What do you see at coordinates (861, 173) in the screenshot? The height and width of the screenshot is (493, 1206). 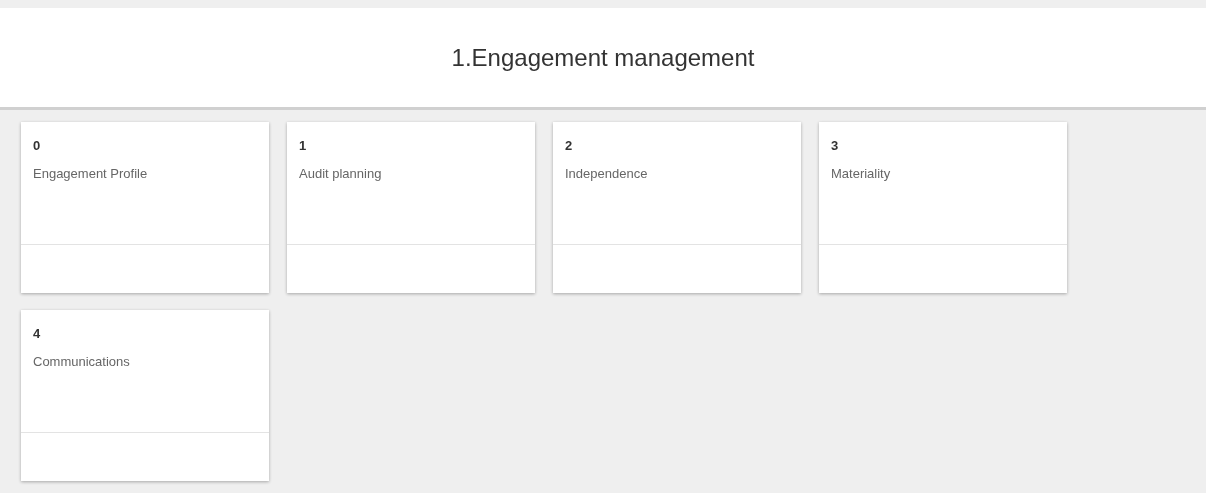 I see `tile-label: Materiality` at bounding box center [861, 173].